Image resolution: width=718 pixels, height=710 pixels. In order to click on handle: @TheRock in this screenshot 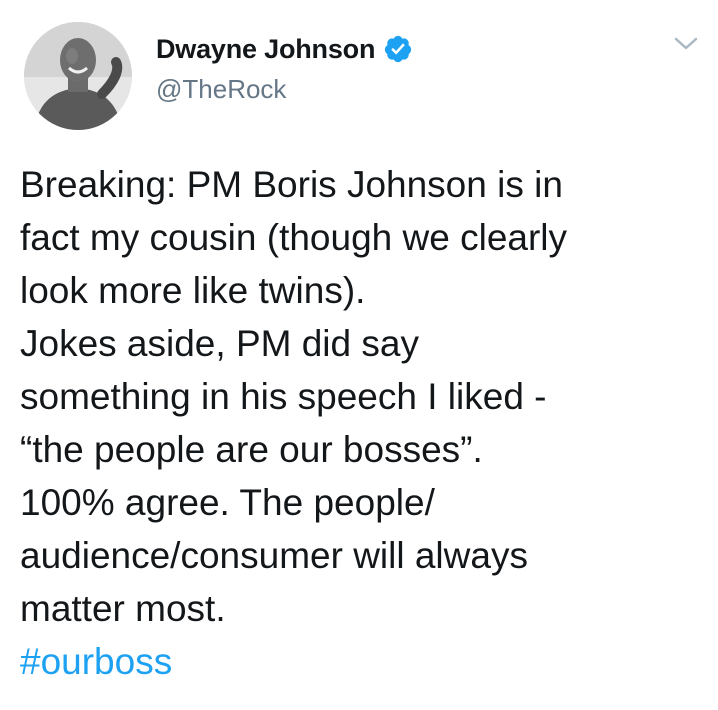, I will do `click(284, 89)`.